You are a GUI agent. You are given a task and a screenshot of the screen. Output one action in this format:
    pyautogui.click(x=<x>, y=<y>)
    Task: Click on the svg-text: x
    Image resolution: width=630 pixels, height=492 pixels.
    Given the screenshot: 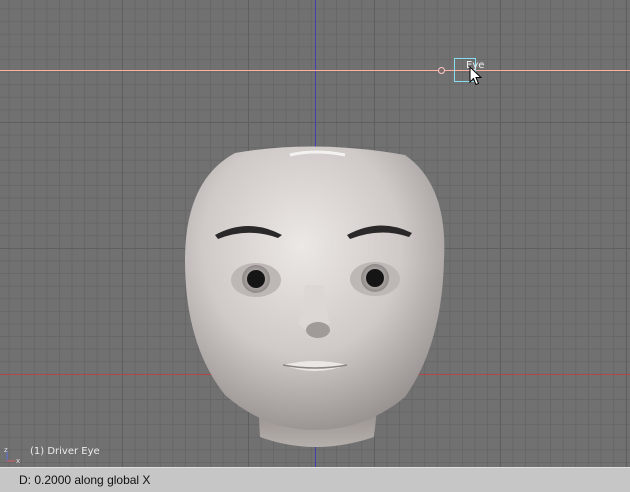 What is the action you would take?
    pyautogui.click(x=18, y=460)
    